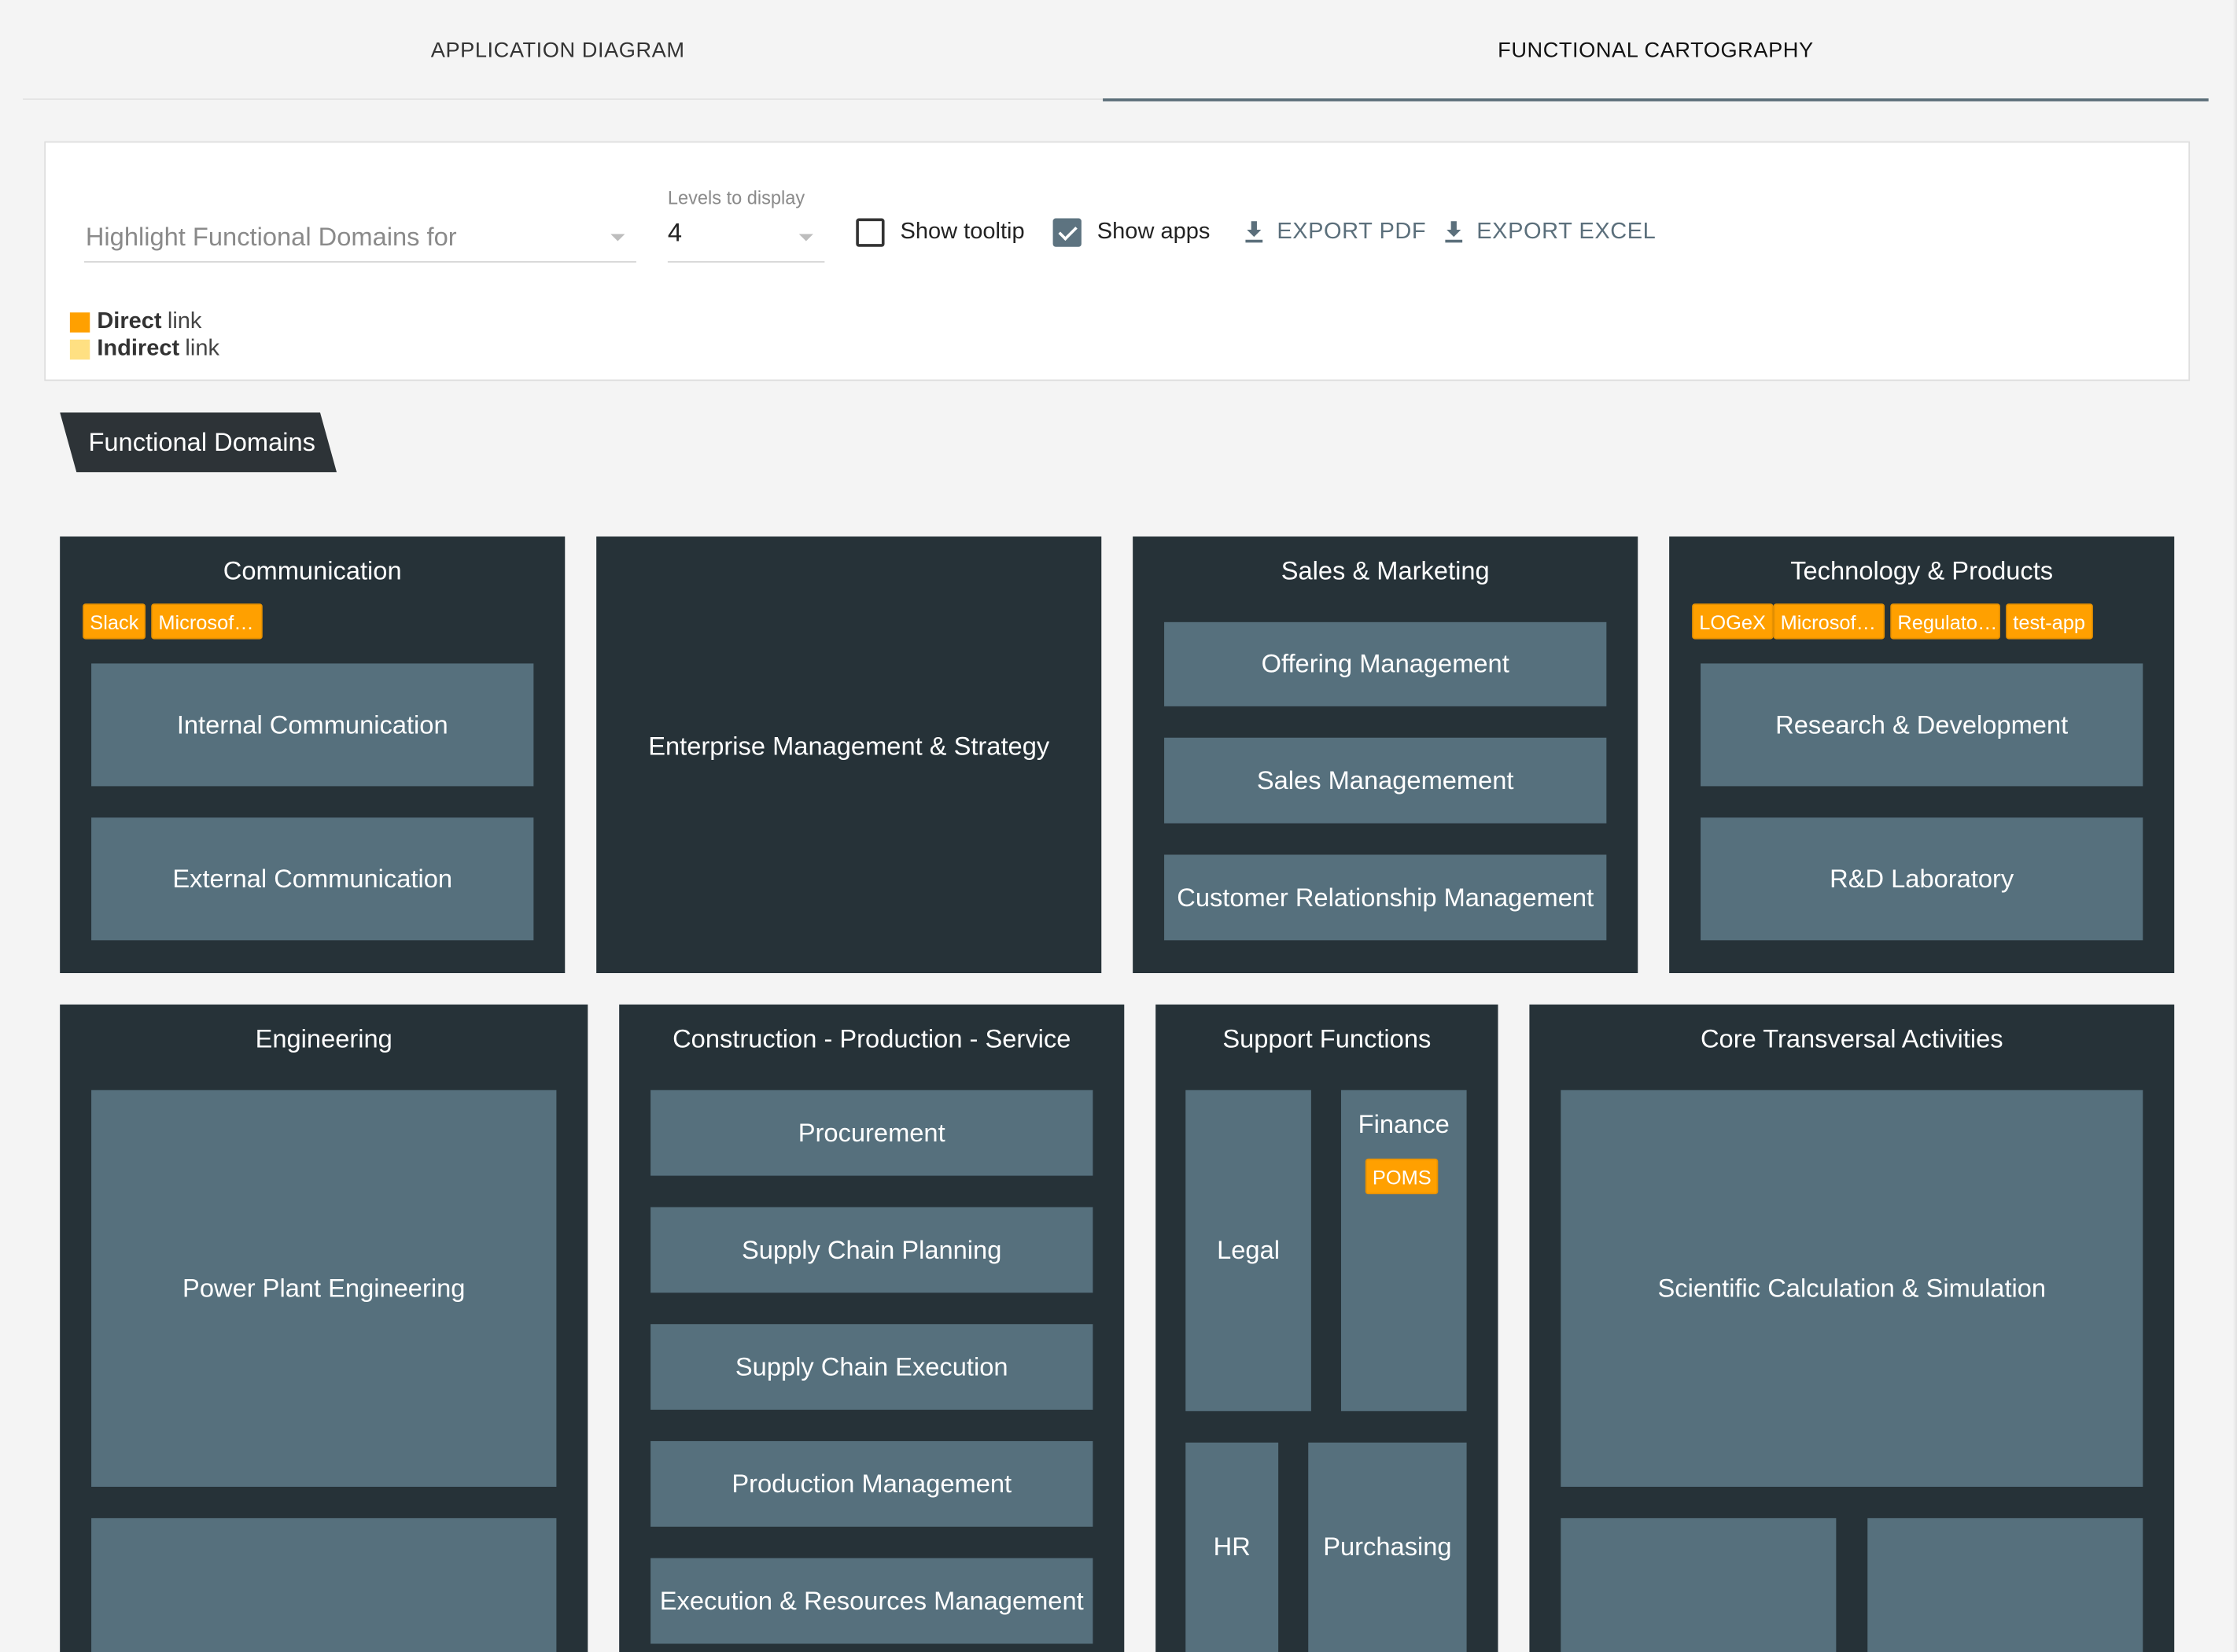  Describe the element at coordinates (736, 197) in the screenshot. I see `levels-label: Levels to display` at that location.